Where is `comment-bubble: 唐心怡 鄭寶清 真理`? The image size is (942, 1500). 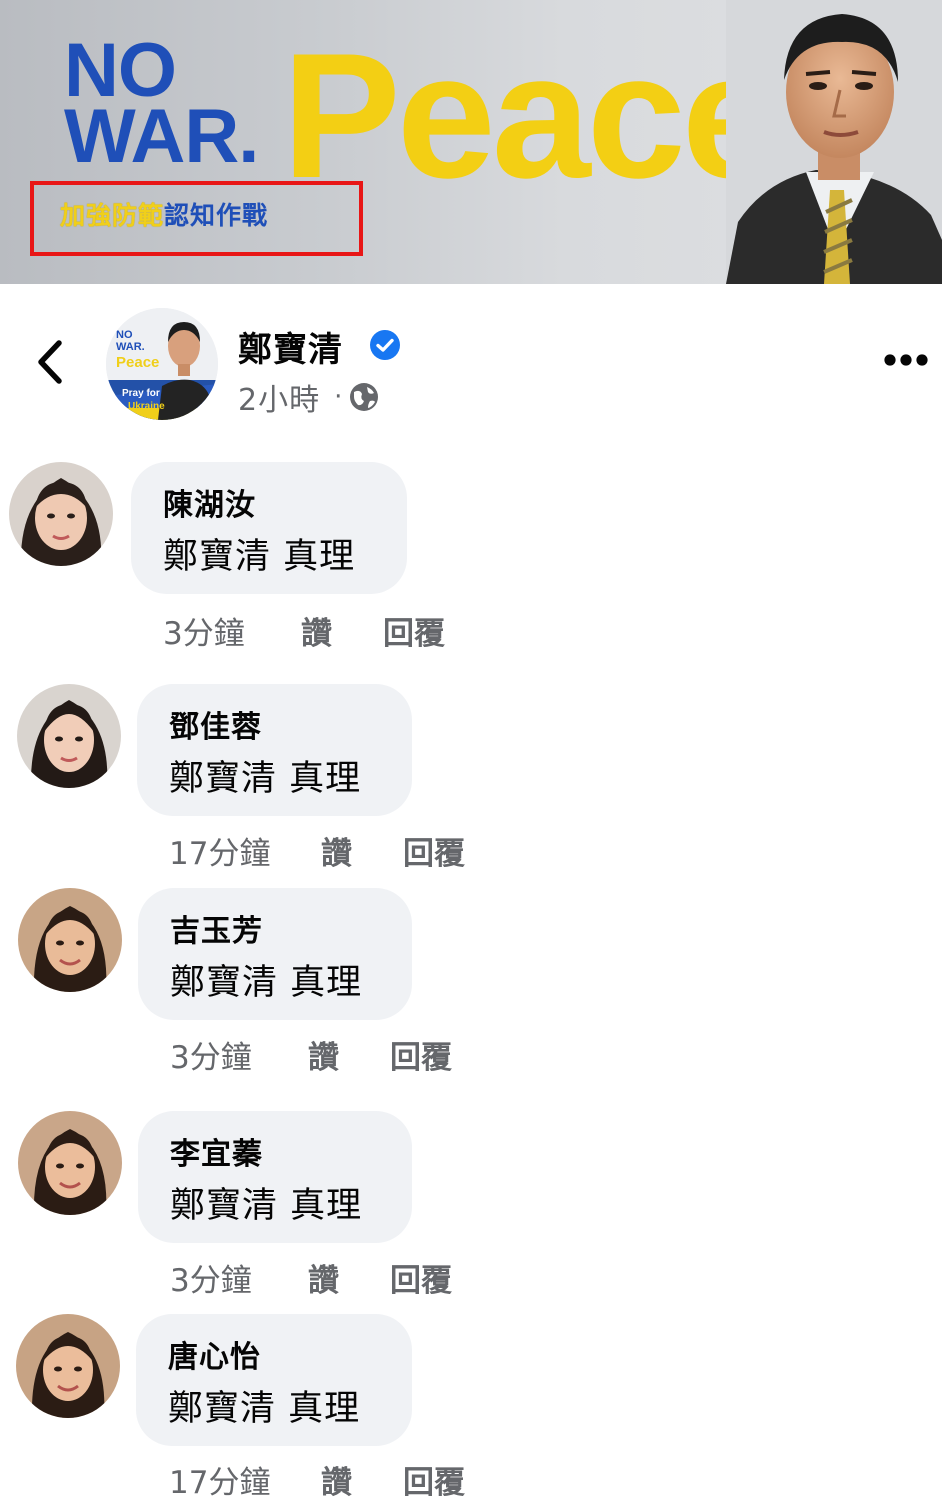 comment-bubble: 唐心怡 鄭寶清 真理 is located at coordinates (274, 1380).